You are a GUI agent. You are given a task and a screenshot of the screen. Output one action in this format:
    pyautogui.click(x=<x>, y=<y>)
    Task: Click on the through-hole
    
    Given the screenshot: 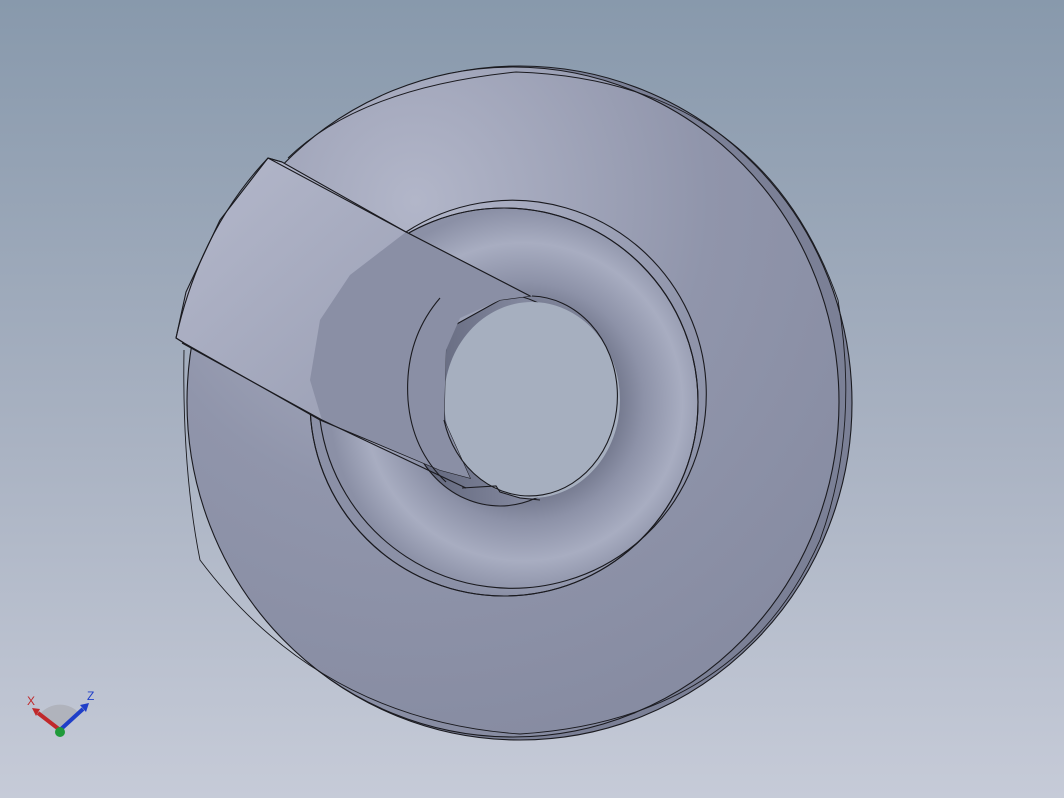 What is the action you would take?
    pyautogui.click(x=532, y=400)
    